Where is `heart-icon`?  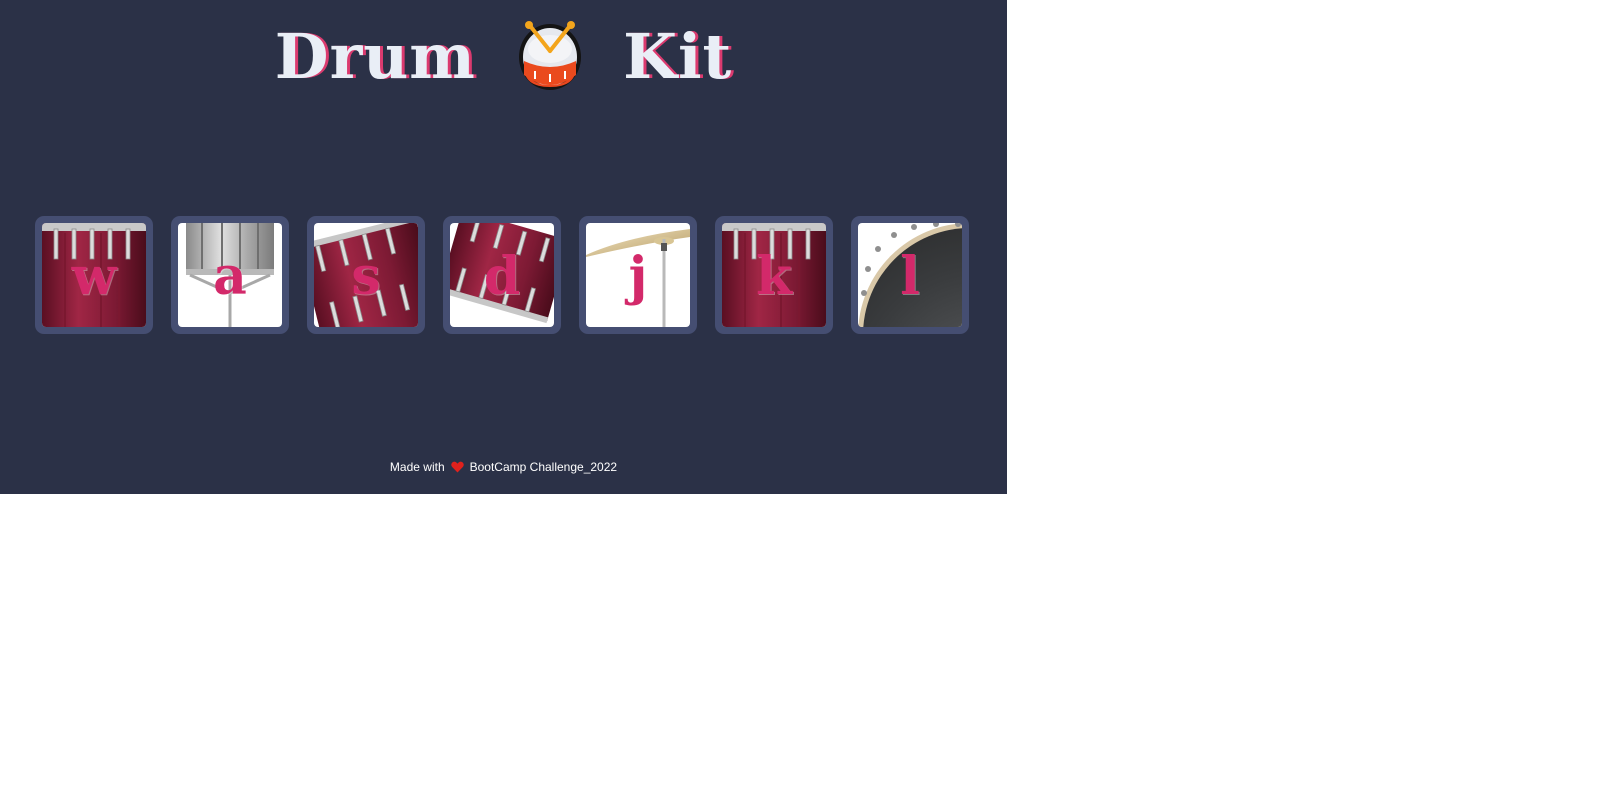
heart-icon is located at coordinates (457, 467).